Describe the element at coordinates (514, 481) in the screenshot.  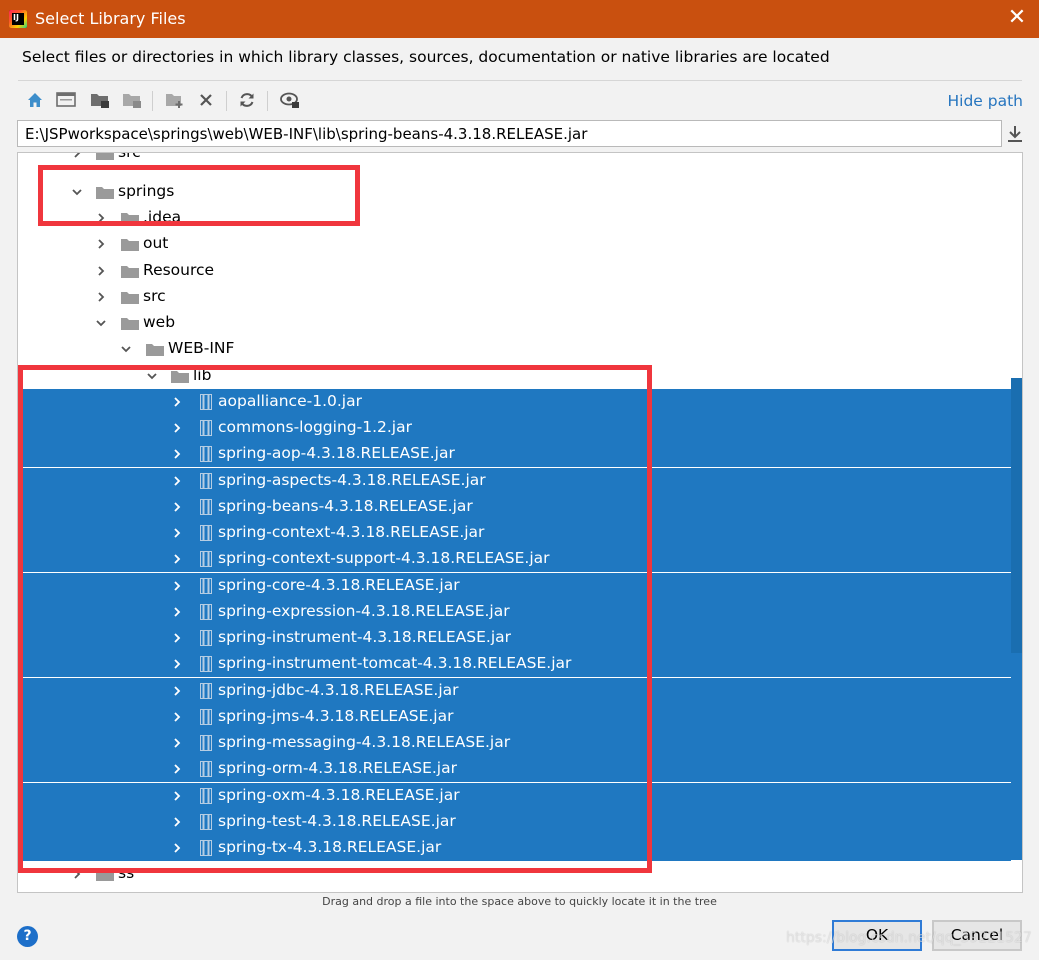
I see `tree-row-jar: spring-aspects-4.3.18.RELEASE.jar` at that location.